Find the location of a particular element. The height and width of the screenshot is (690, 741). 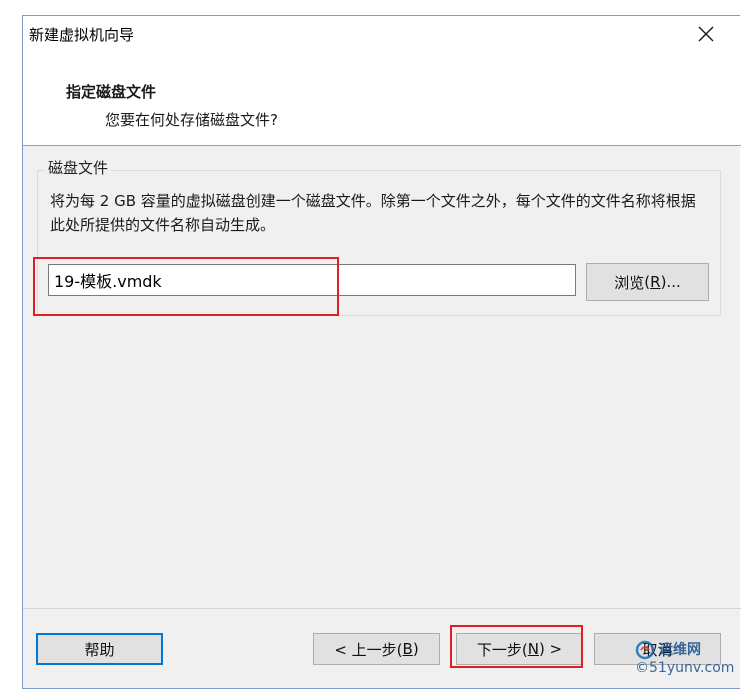

help-button-label: 帮助 is located at coordinates (99, 649).